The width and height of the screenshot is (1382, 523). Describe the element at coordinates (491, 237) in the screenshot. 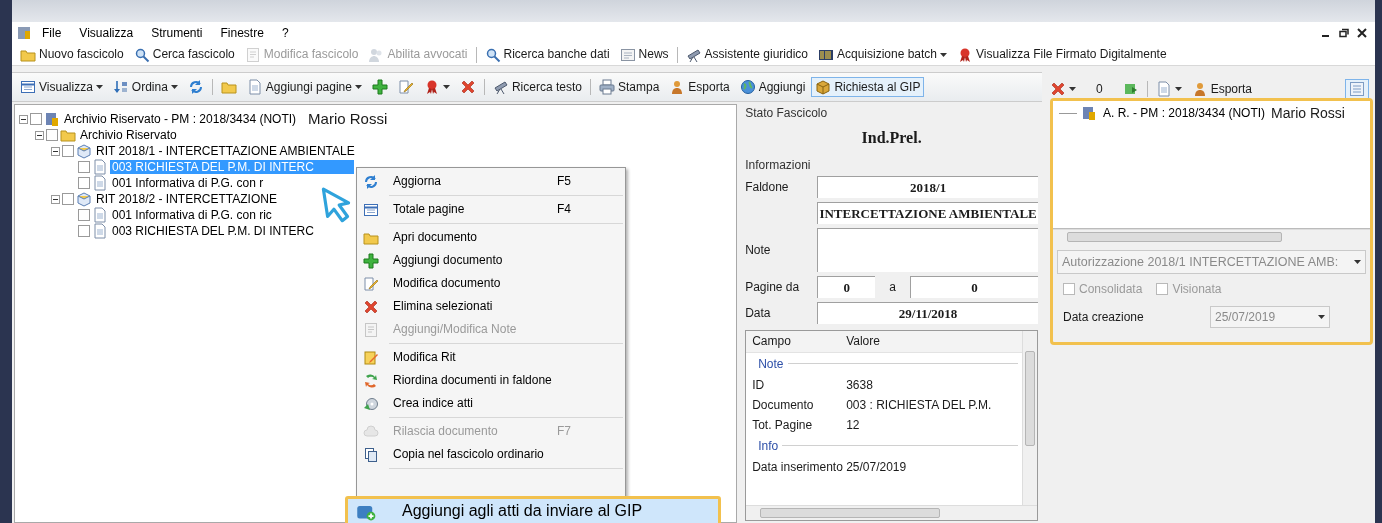

I see `menu-item: Apri documento` at that location.